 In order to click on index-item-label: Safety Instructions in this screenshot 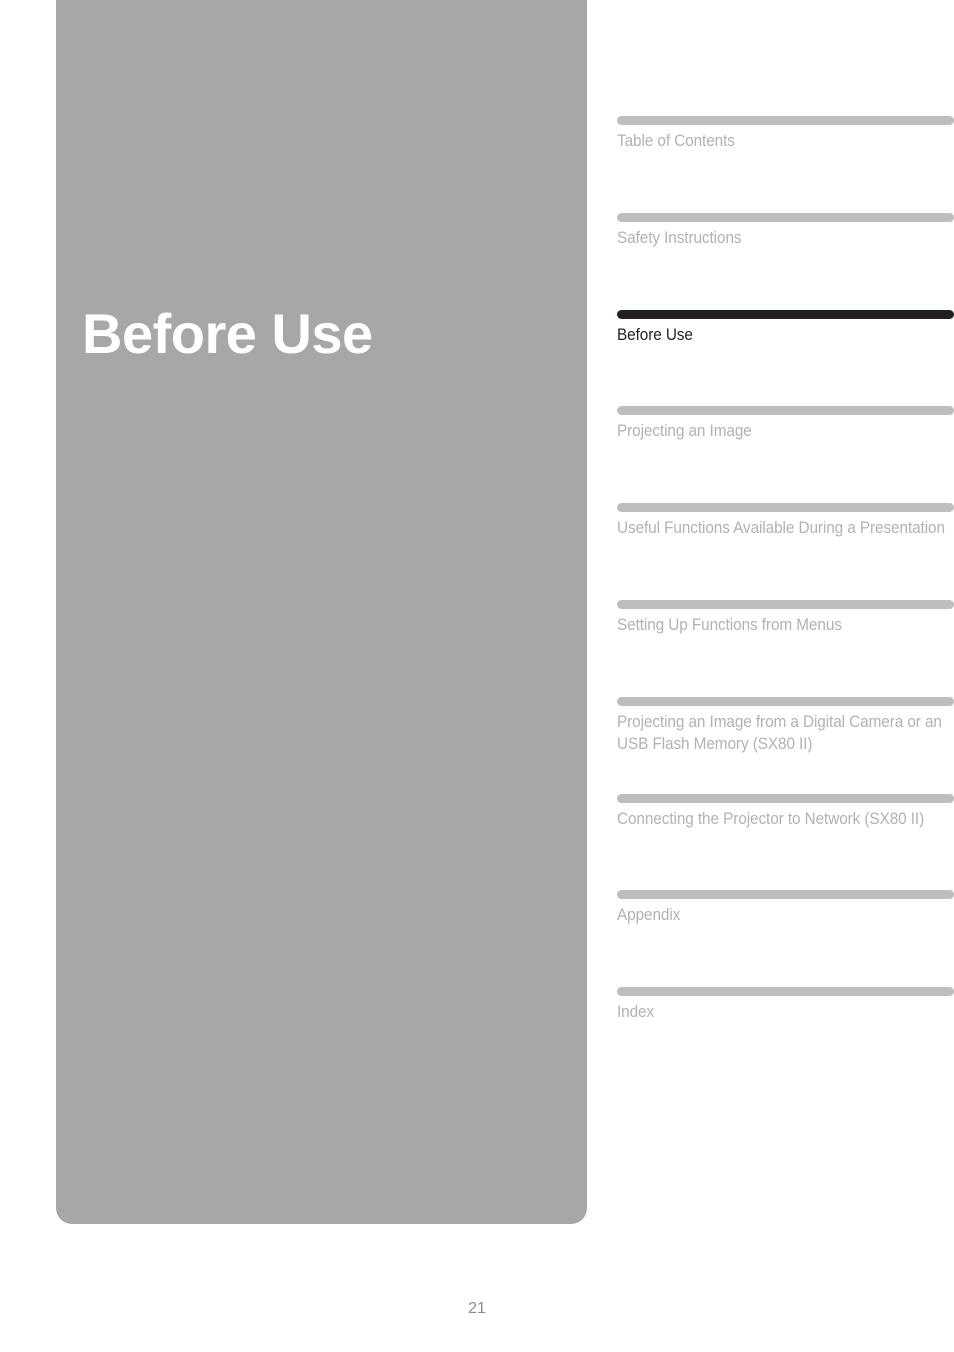, I will do `click(679, 237)`.